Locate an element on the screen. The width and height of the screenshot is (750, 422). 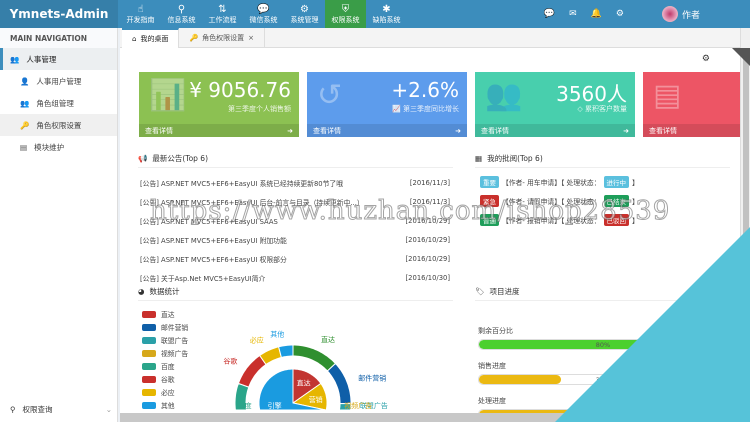
progress-label: 处理进度 is located at coordinates (492, 401).